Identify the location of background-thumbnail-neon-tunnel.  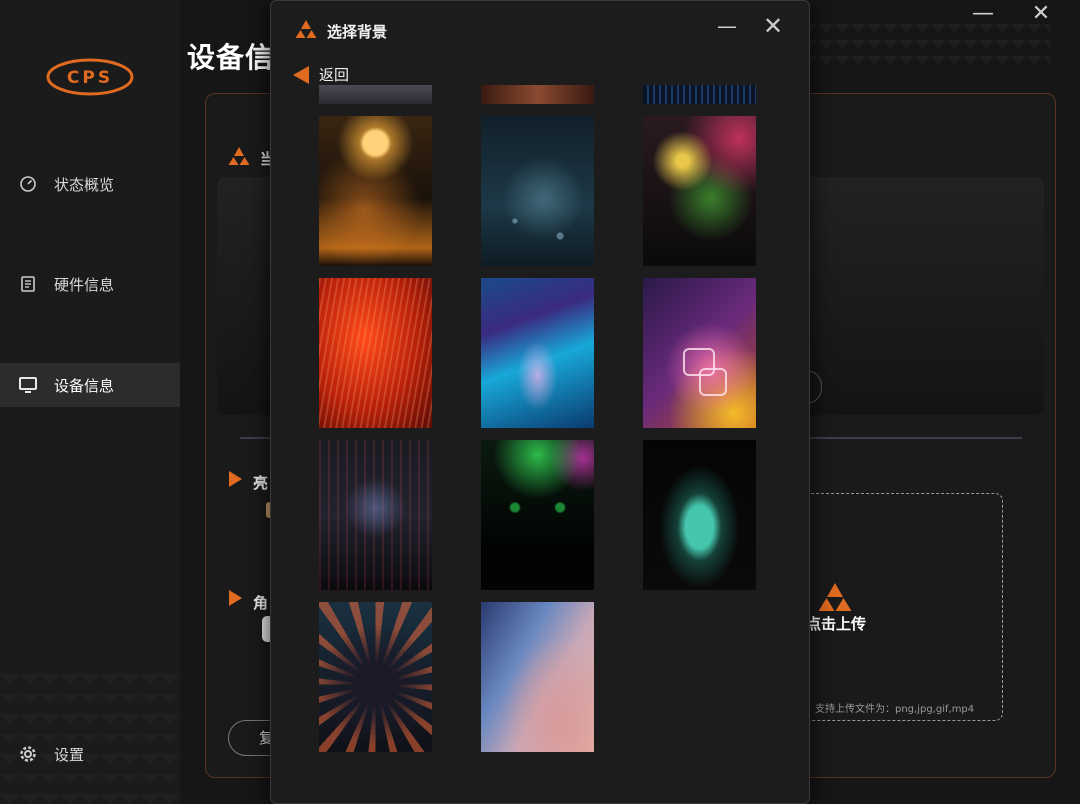
(375, 677).